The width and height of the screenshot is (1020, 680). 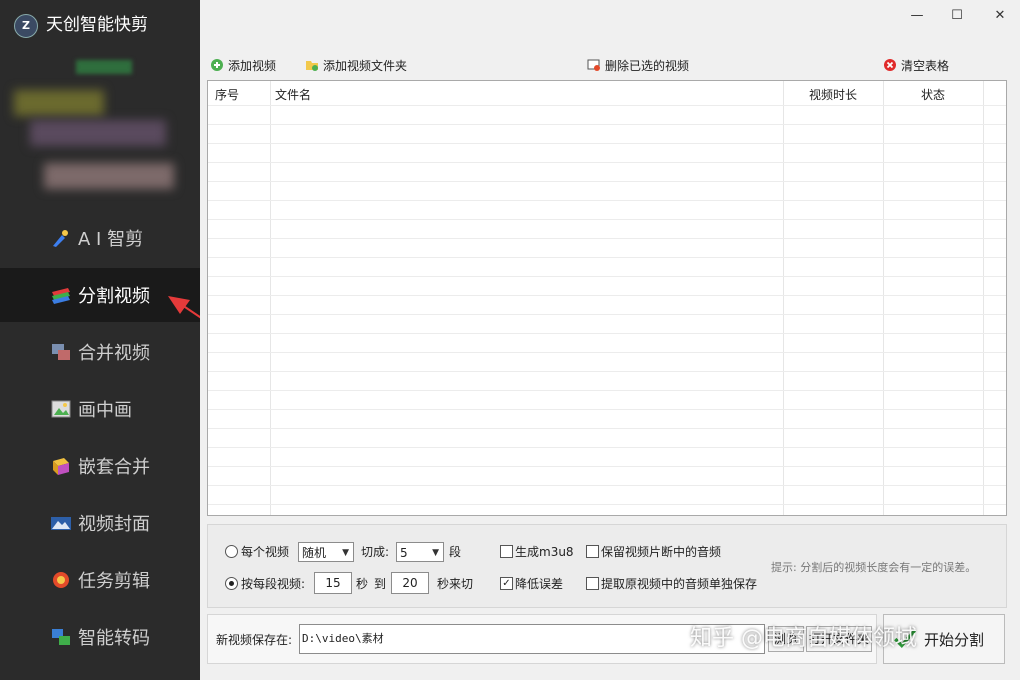 I want to click on per-video-mode-value: 随机, so click(x=314, y=553).